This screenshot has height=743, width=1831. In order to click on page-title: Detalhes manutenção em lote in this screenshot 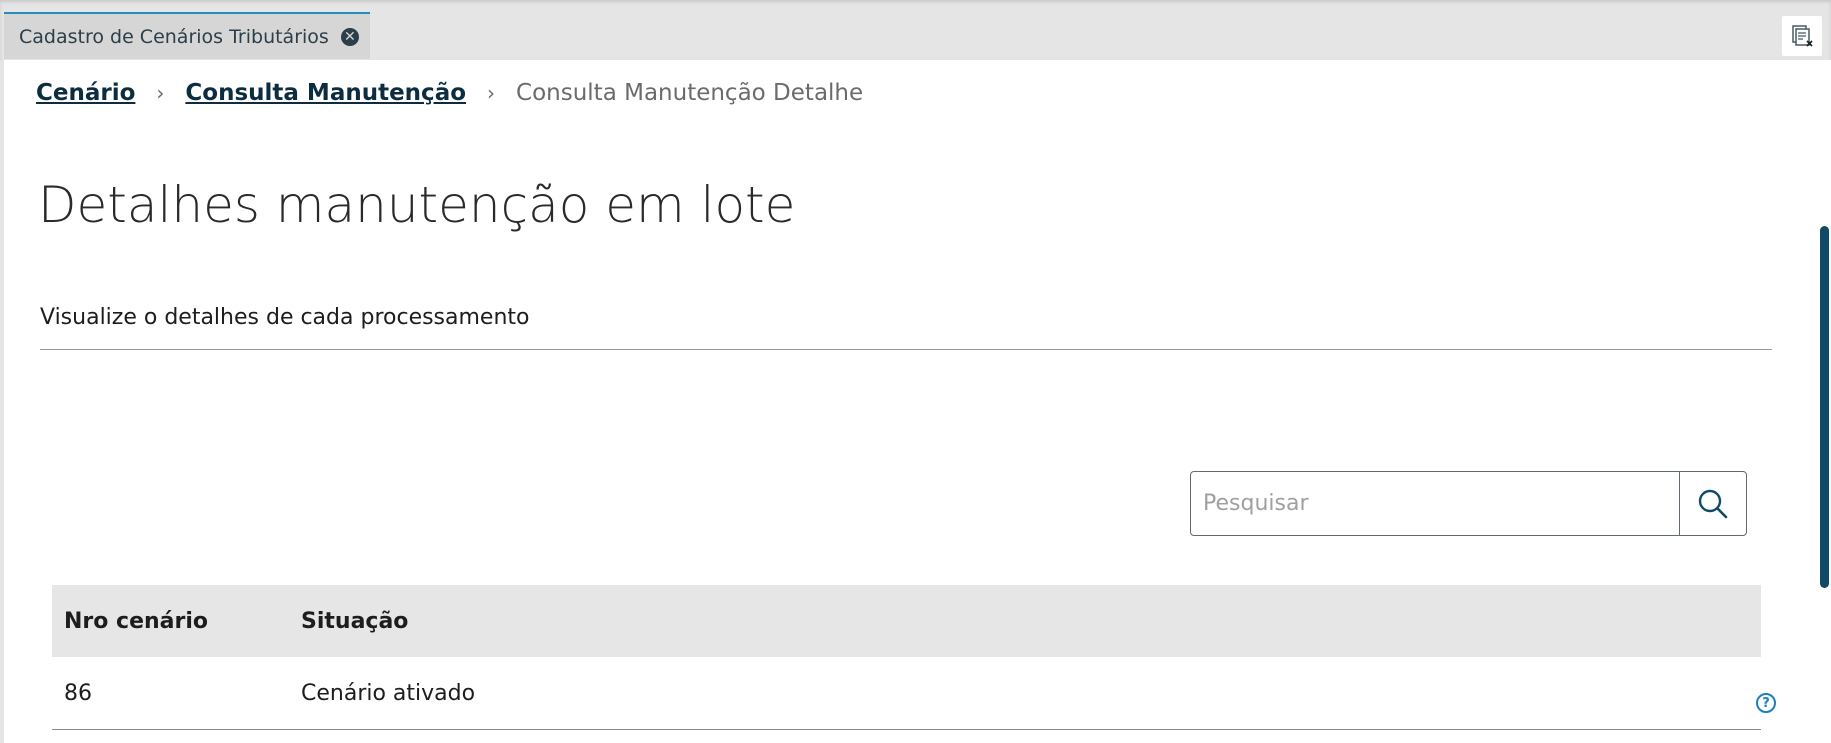, I will do `click(417, 205)`.